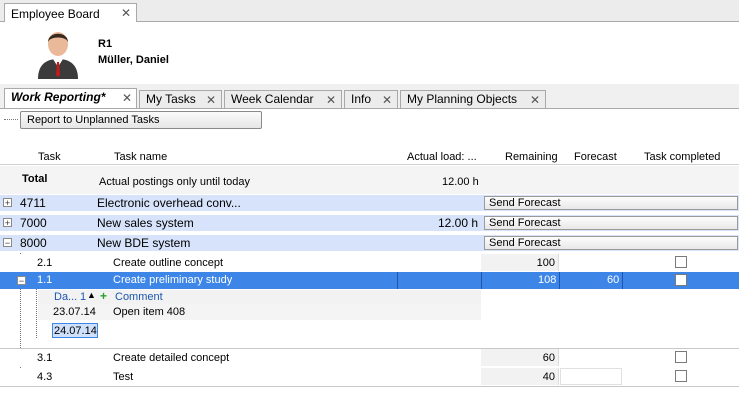 This screenshot has height=398, width=739. I want to click on tab-work-reporting: Work Reporting* ✕, so click(70, 98).